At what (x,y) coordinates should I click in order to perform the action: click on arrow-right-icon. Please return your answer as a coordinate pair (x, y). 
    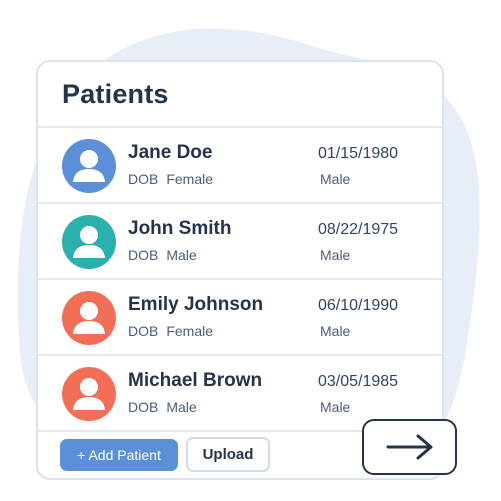
    Looking at the image, I should click on (409, 447).